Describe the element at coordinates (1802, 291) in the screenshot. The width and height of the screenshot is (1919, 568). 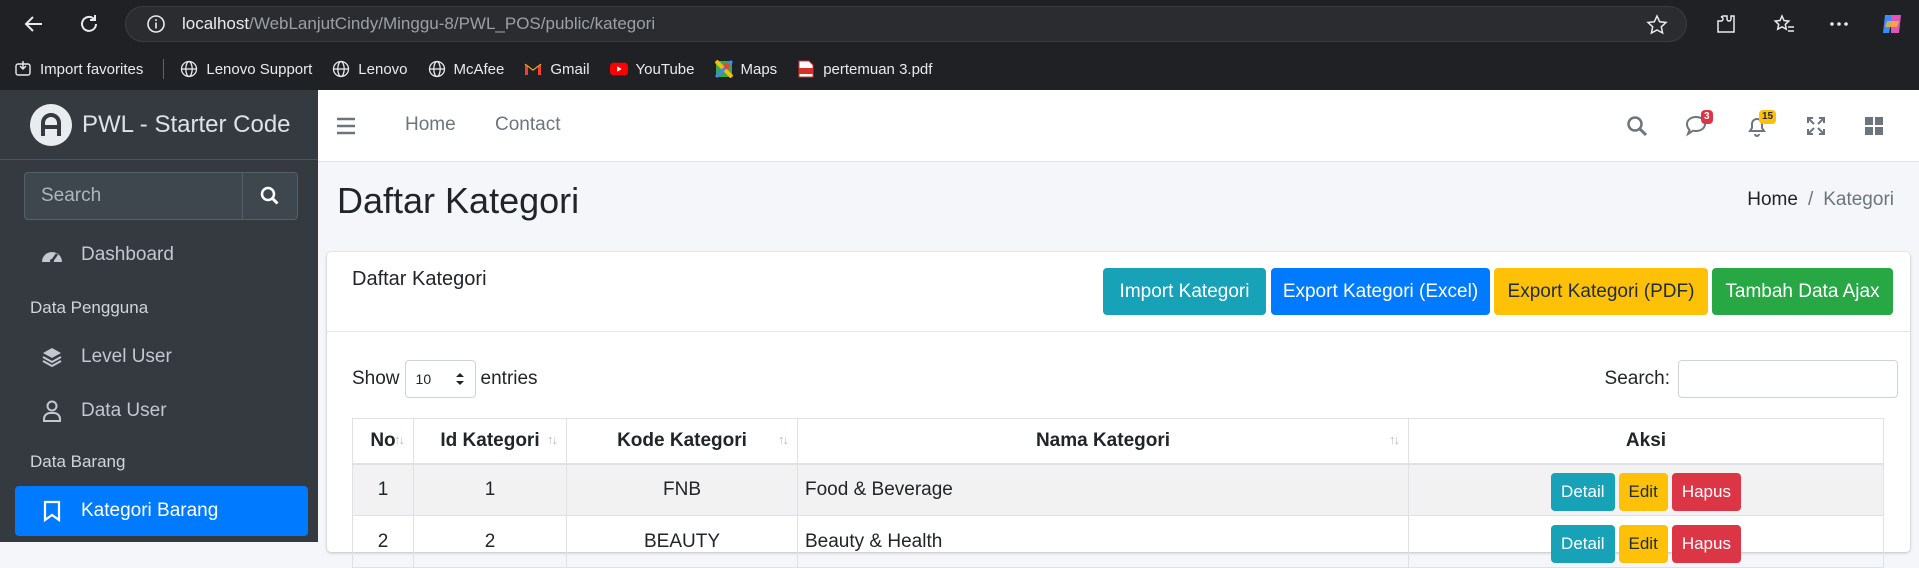
I see `tambah-data-ajax-button: Tambah Data Ajax` at that location.